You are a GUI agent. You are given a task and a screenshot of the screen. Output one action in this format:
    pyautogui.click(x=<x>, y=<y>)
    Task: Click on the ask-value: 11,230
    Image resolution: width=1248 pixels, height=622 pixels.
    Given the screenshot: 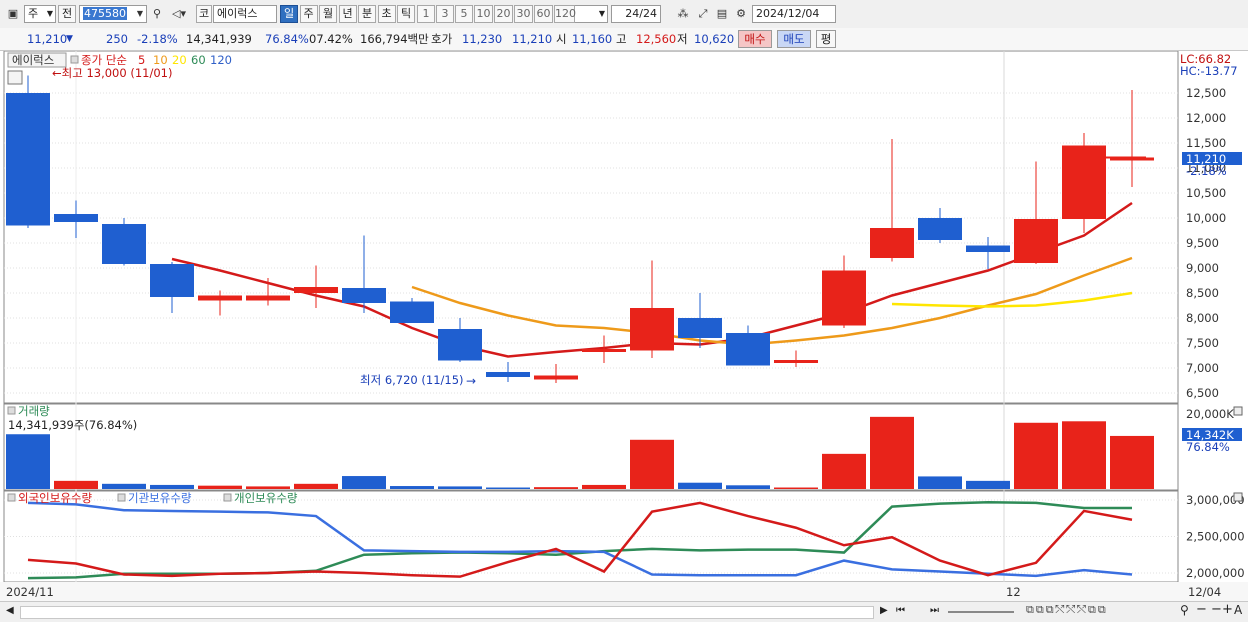 What is the action you would take?
    pyautogui.click(x=482, y=39)
    